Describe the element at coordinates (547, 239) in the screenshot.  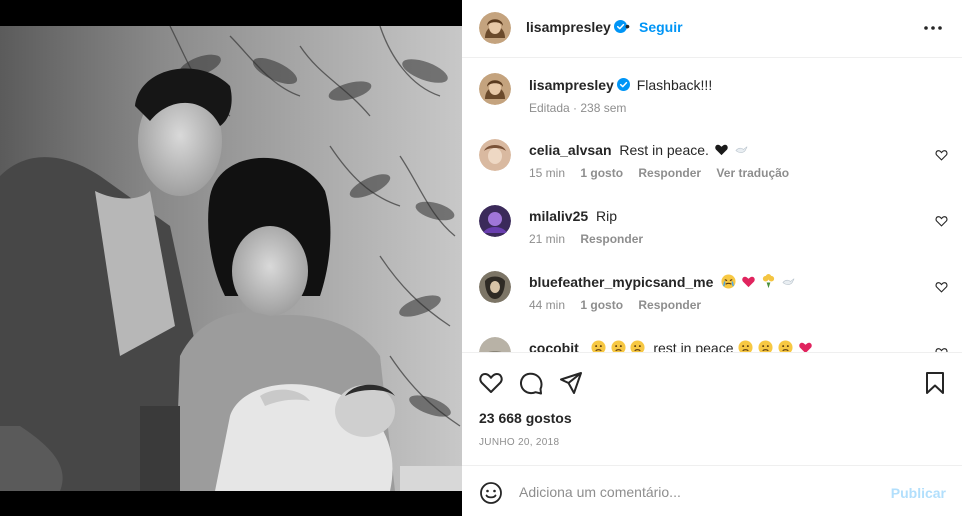
I see `comment-time: 21 min` at that location.